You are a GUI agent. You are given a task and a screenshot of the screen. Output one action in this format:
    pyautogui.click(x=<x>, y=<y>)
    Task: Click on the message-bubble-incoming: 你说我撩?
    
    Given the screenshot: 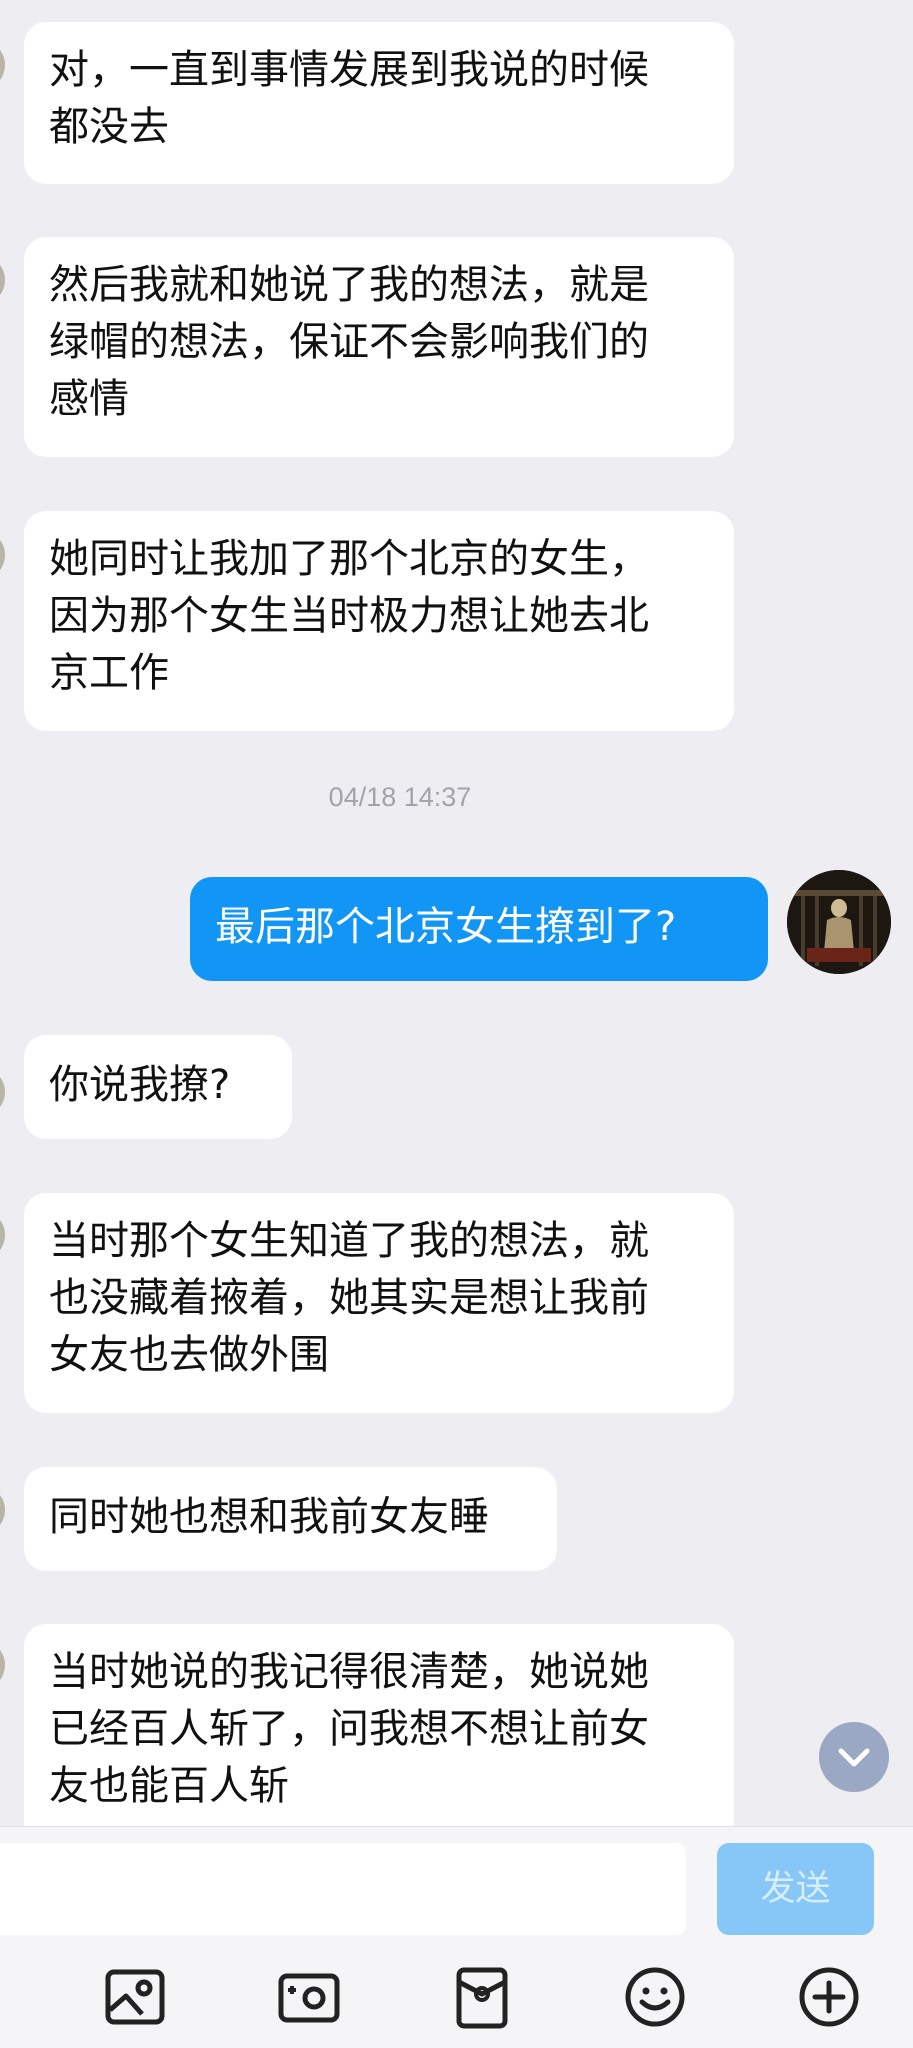 What is the action you would take?
    pyautogui.click(x=158, y=1087)
    